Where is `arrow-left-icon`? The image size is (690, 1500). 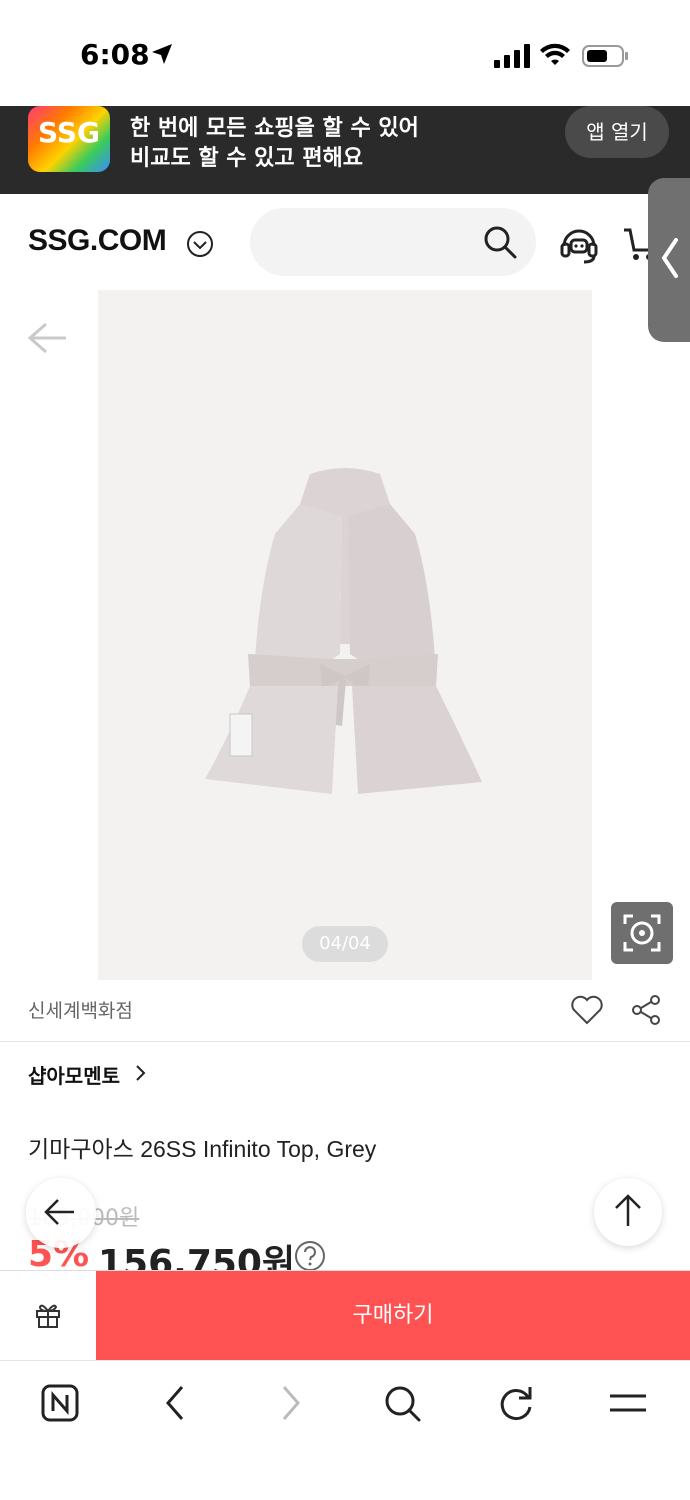 arrow-left-icon is located at coordinates (59, 1212).